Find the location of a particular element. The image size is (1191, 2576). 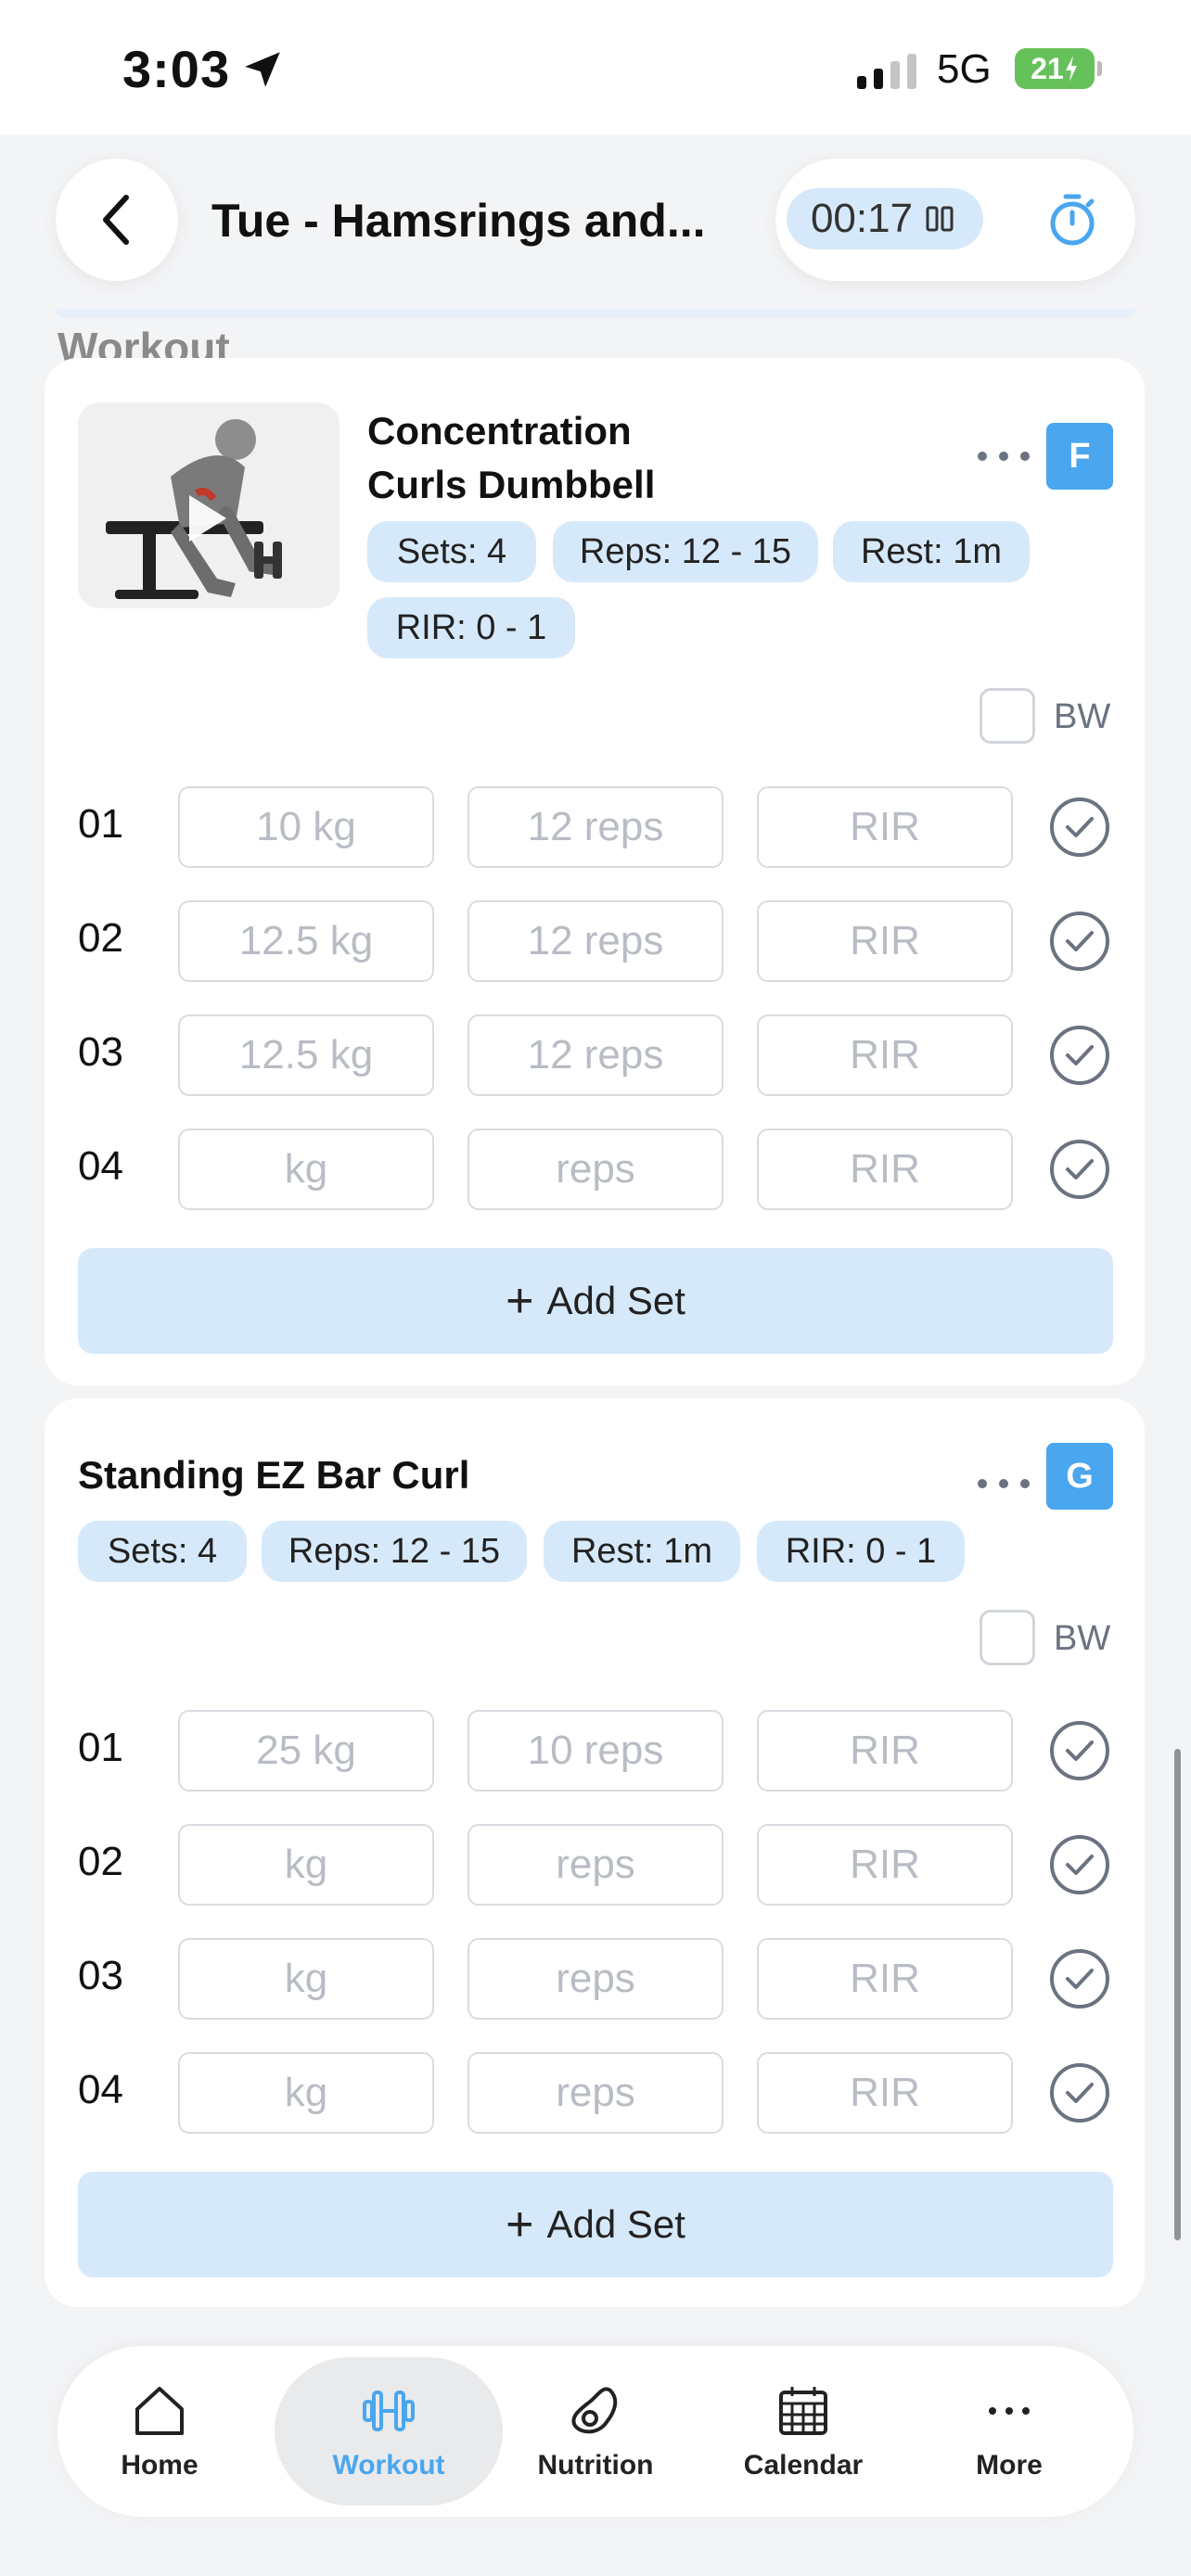

set-row: 03 kg reps RIR is located at coordinates (595, 1979).